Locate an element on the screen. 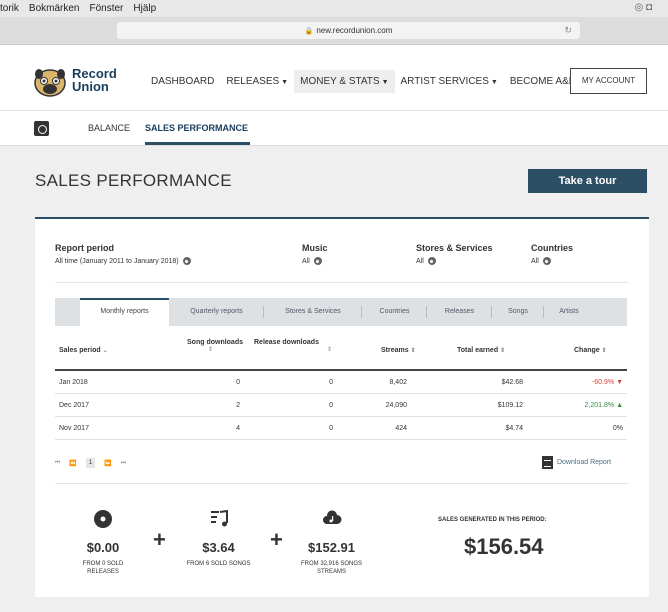 The image size is (668, 612). filter-report-period: All time (January 2011 to January 2018) is located at coordinates (123, 261).